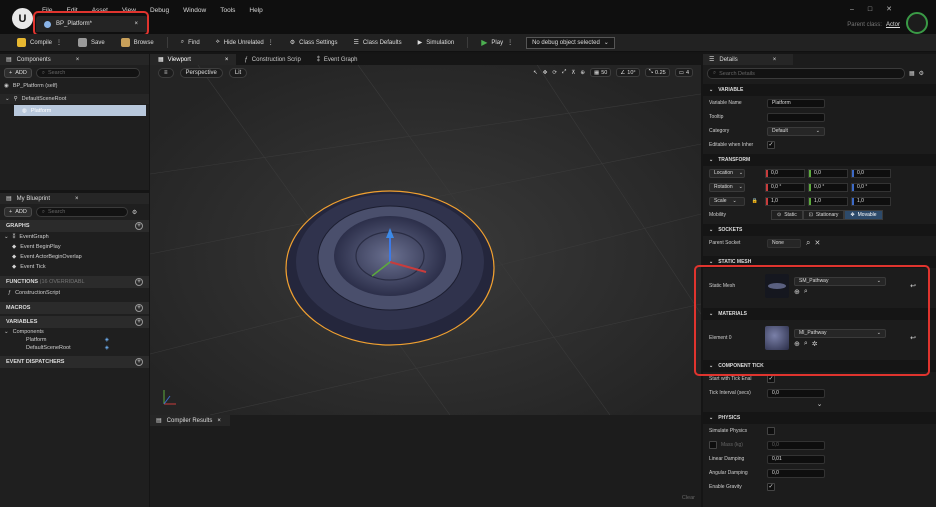 The width and height of the screenshot is (936, 507). Describe the element at coordinates (87, 73) in the screenshot. I see `components-search-input: ⌕ Search` at that location.